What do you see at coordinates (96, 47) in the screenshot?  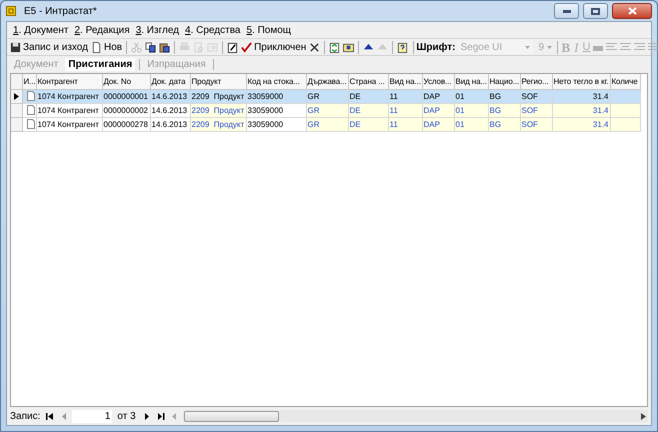 I see `blank-page-icon` at bounding box center [96, 47].